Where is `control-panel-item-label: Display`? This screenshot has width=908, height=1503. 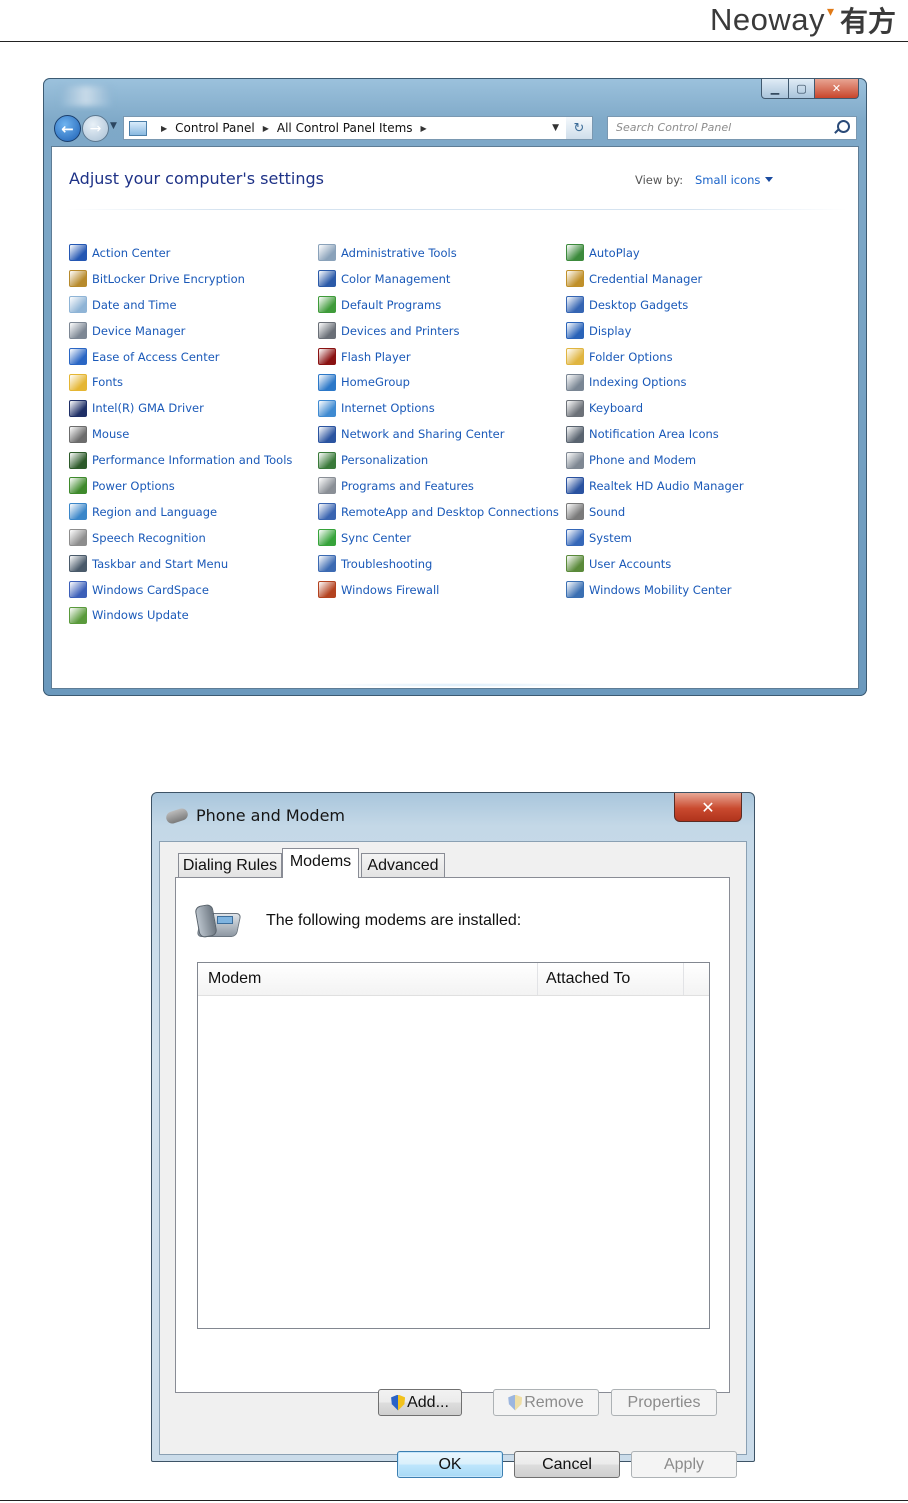 control-panel-item-label: Display is located at coordinates (610, 330).